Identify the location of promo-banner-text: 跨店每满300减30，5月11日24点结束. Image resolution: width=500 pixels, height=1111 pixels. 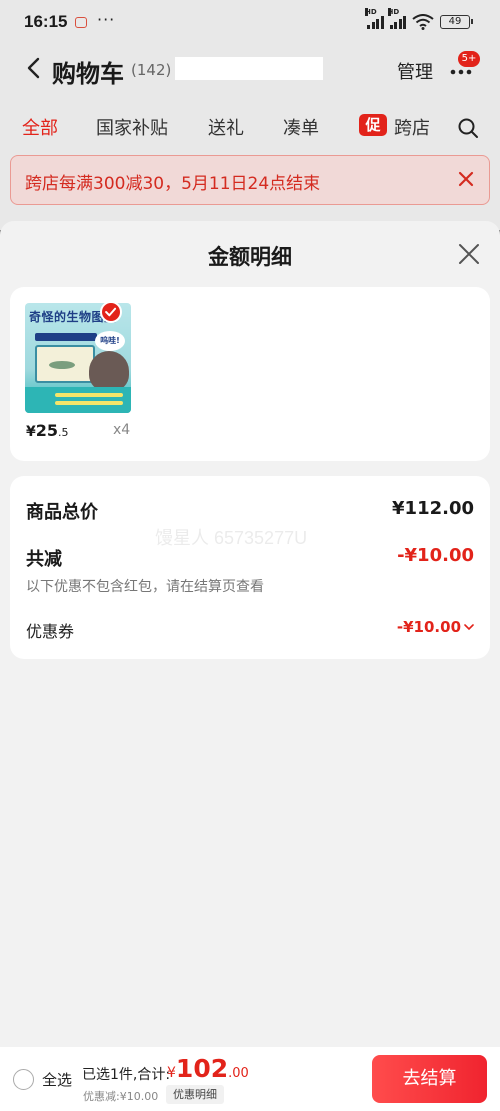
(173, 184).